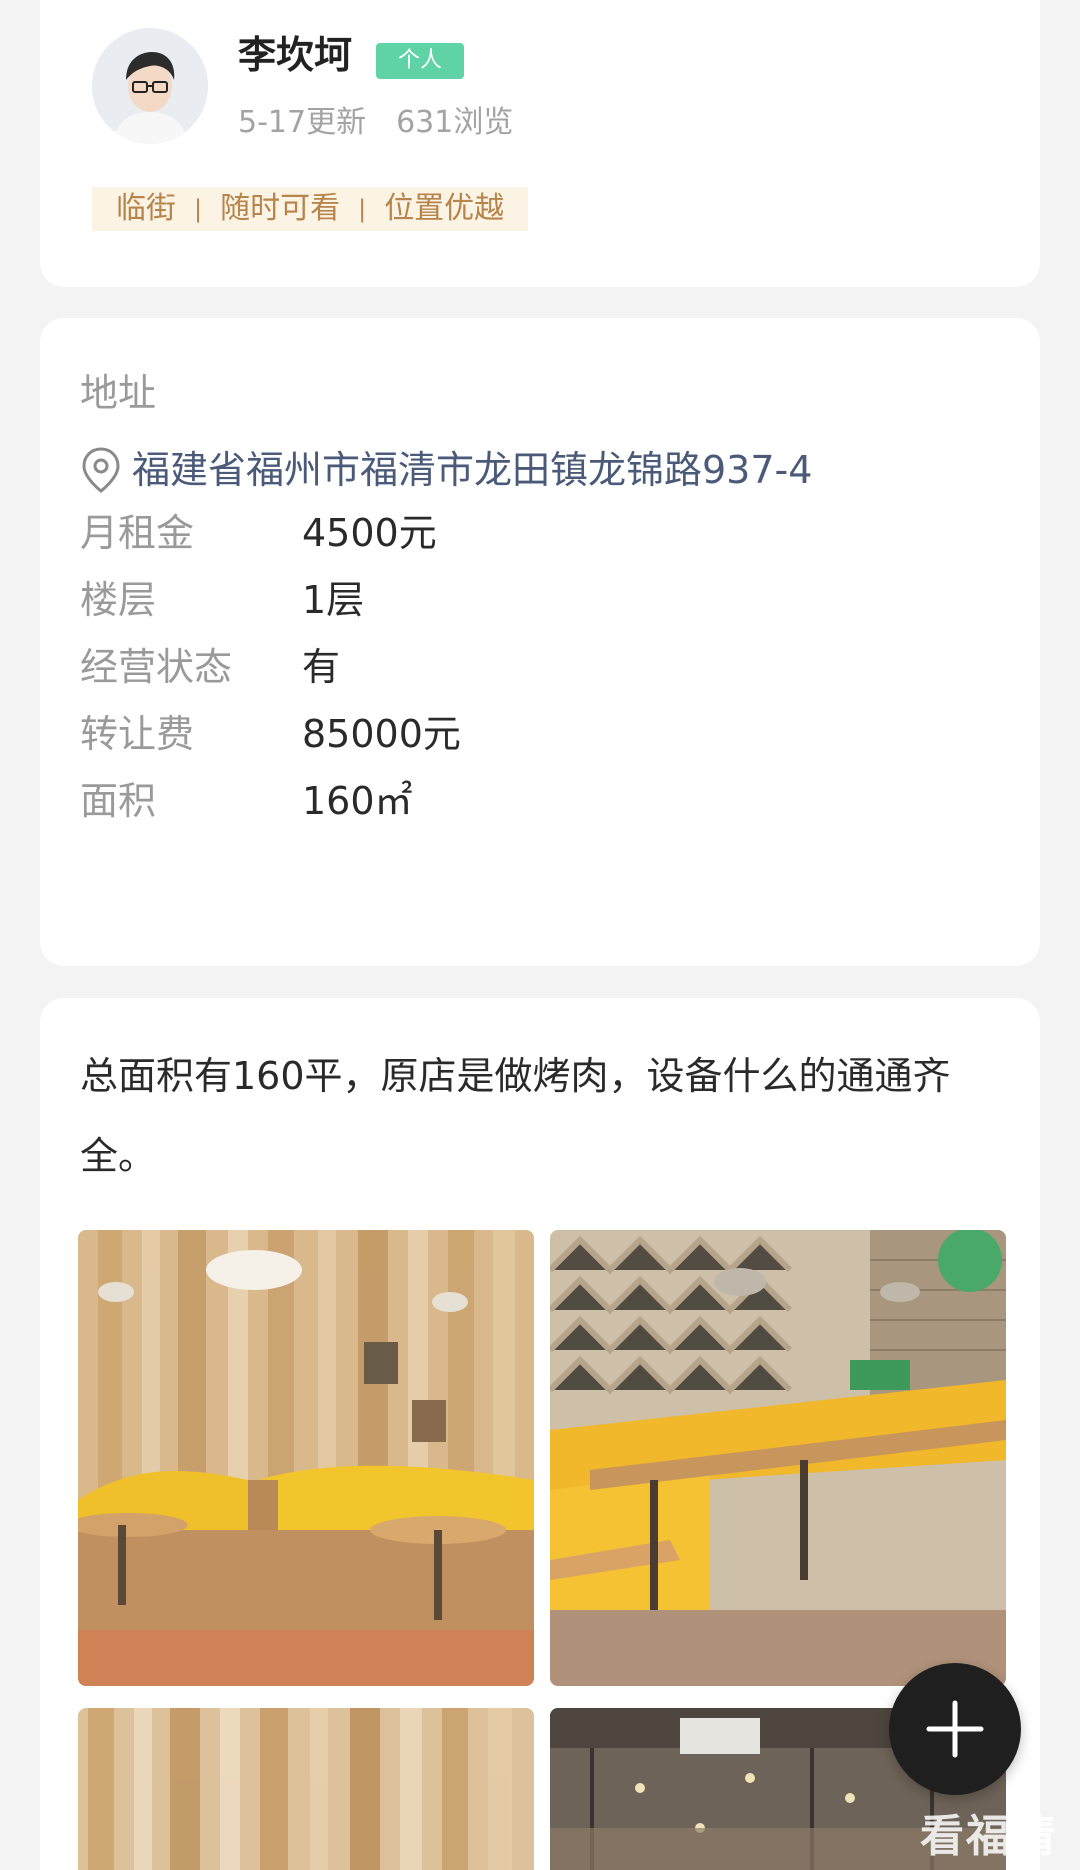  What do you see at coordinates (146, 208) in the screenshot?
I see `tag-item: 临街` at bounding box center [146, 208].